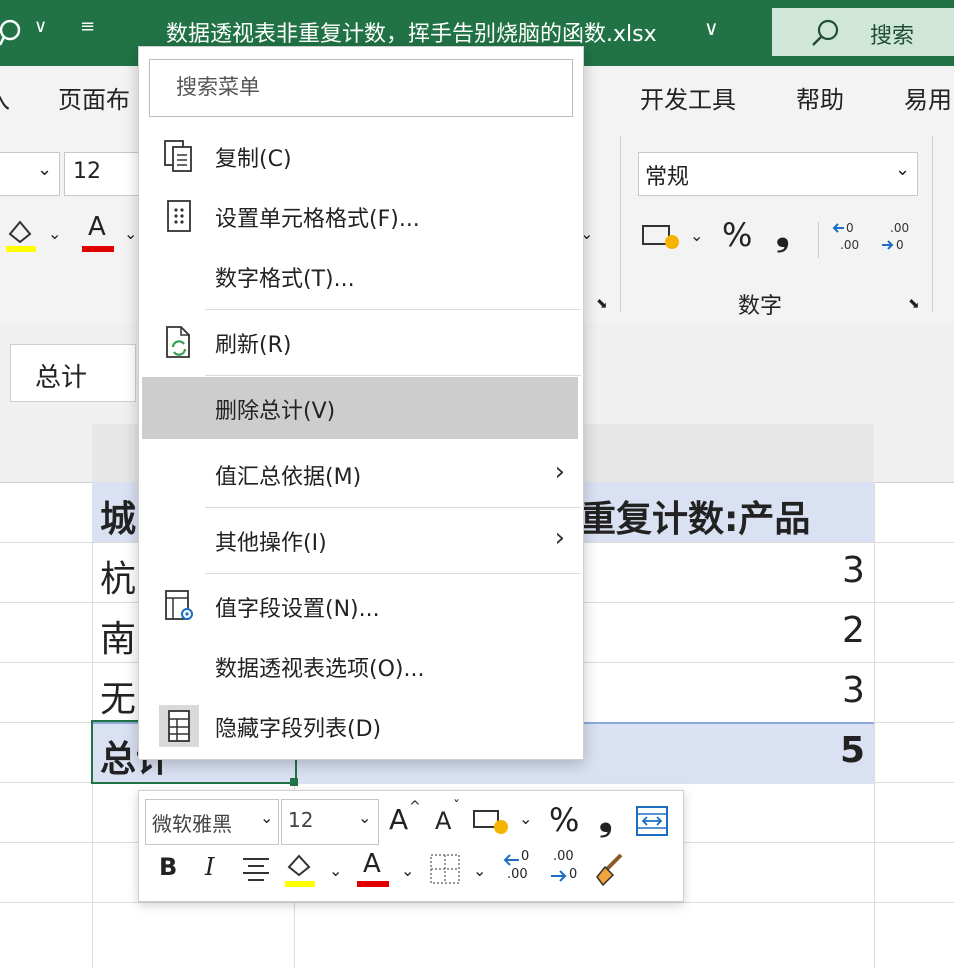 This screenshot has width=954, height=968. What do you see at coordinates (256, 870) in the screenshot?
I see `align-center-icon` at bounding box center [256, 870].